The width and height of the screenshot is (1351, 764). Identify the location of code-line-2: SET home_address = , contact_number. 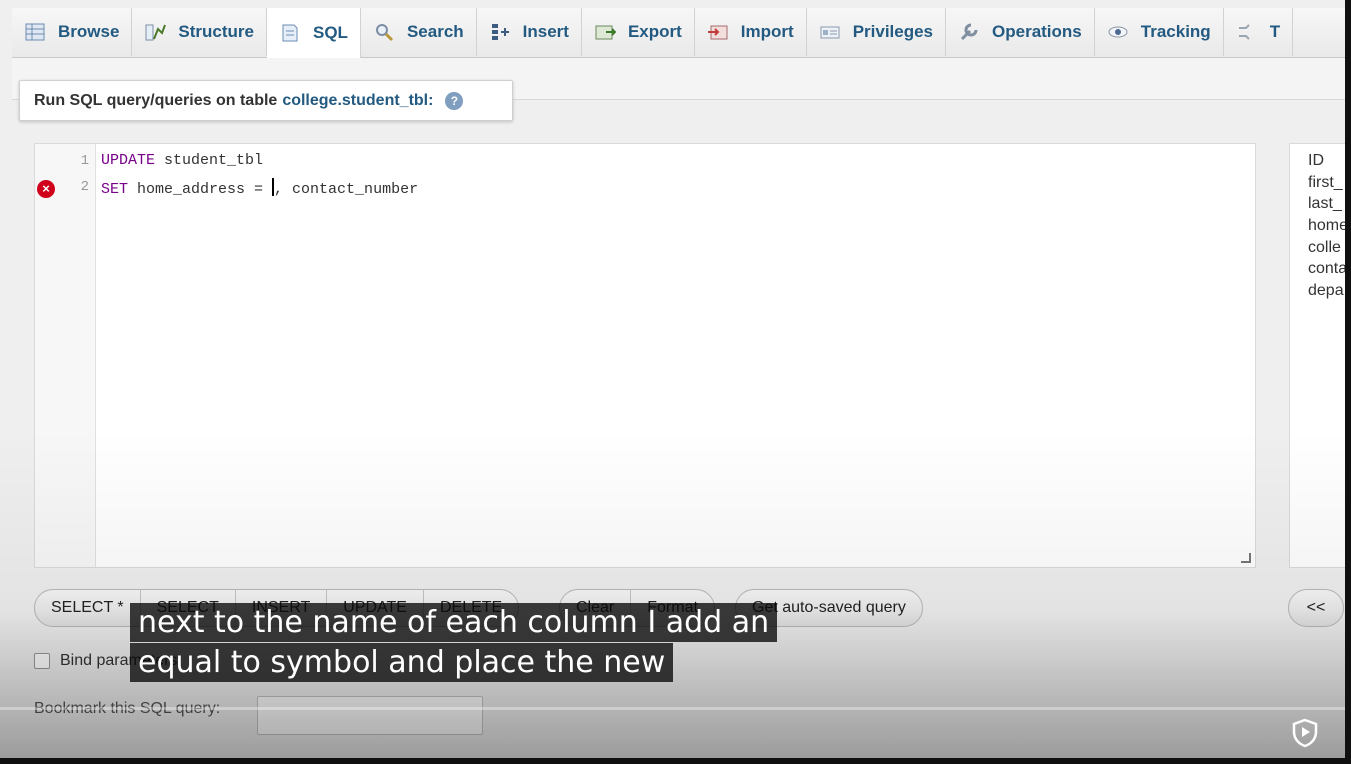
(259, 188).